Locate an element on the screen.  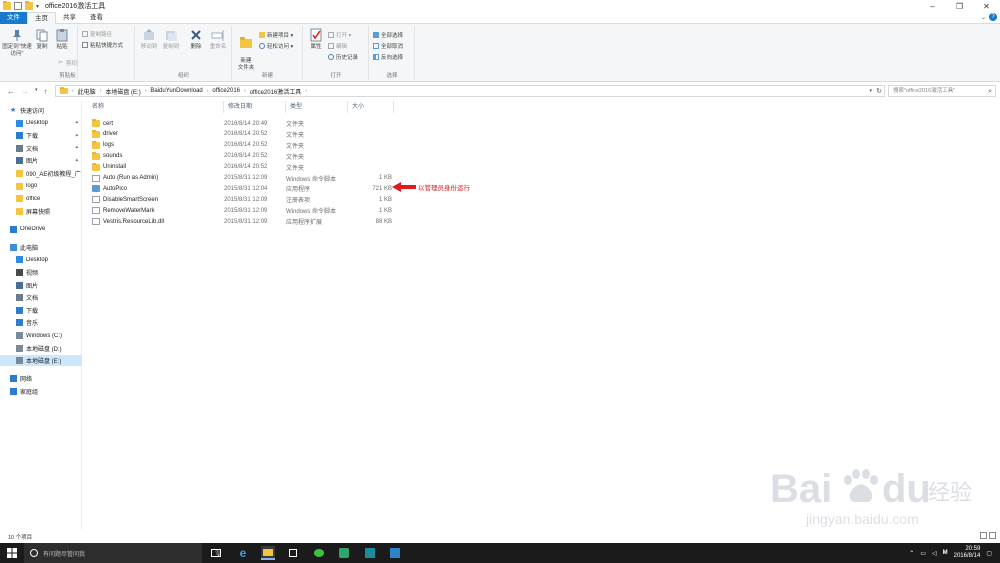
nav-item: 下载 ✦ is located at coordinates (41, 135).